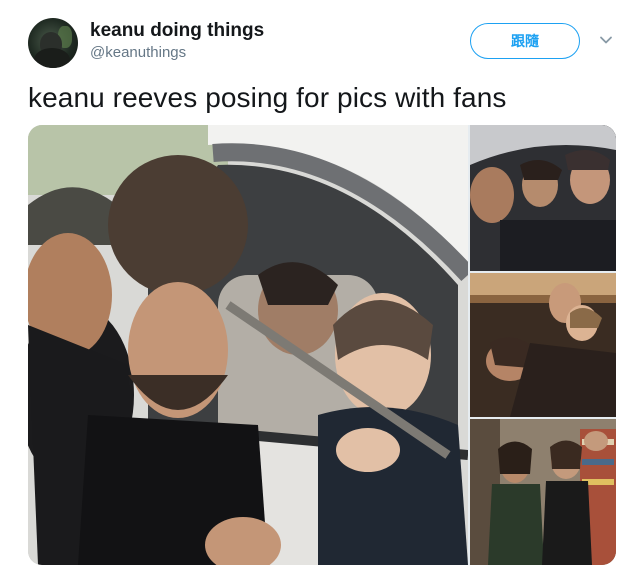 This screenshot has height=573, width=640. I want to click on media-photo-group-in-car, so click(543, 198).